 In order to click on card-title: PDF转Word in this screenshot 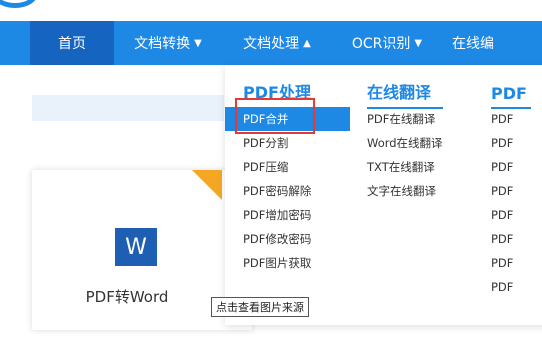, I will do `click(127, 297)`.